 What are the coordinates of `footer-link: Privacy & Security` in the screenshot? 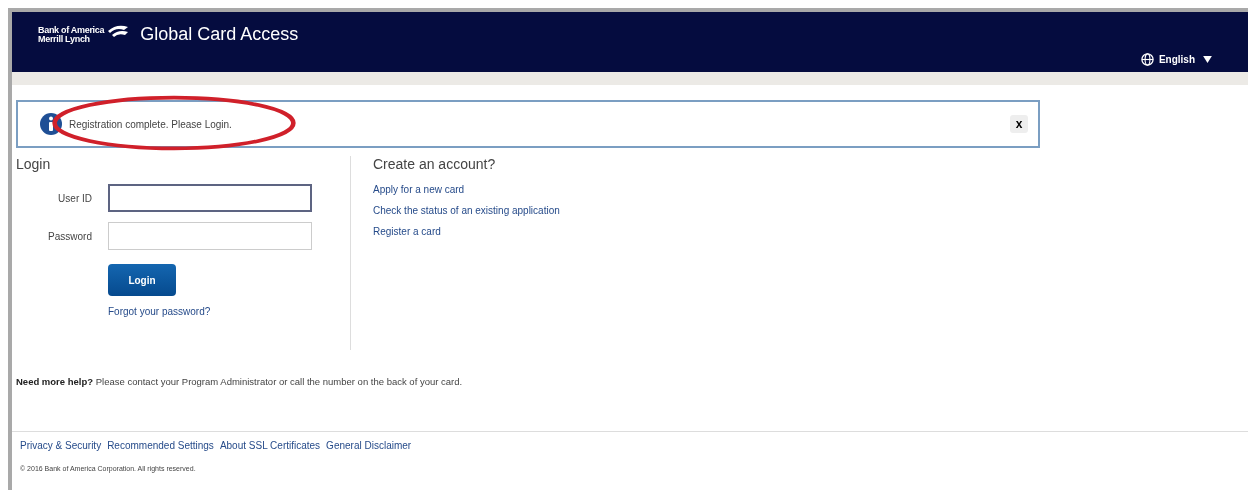 It's located at (61, 445).